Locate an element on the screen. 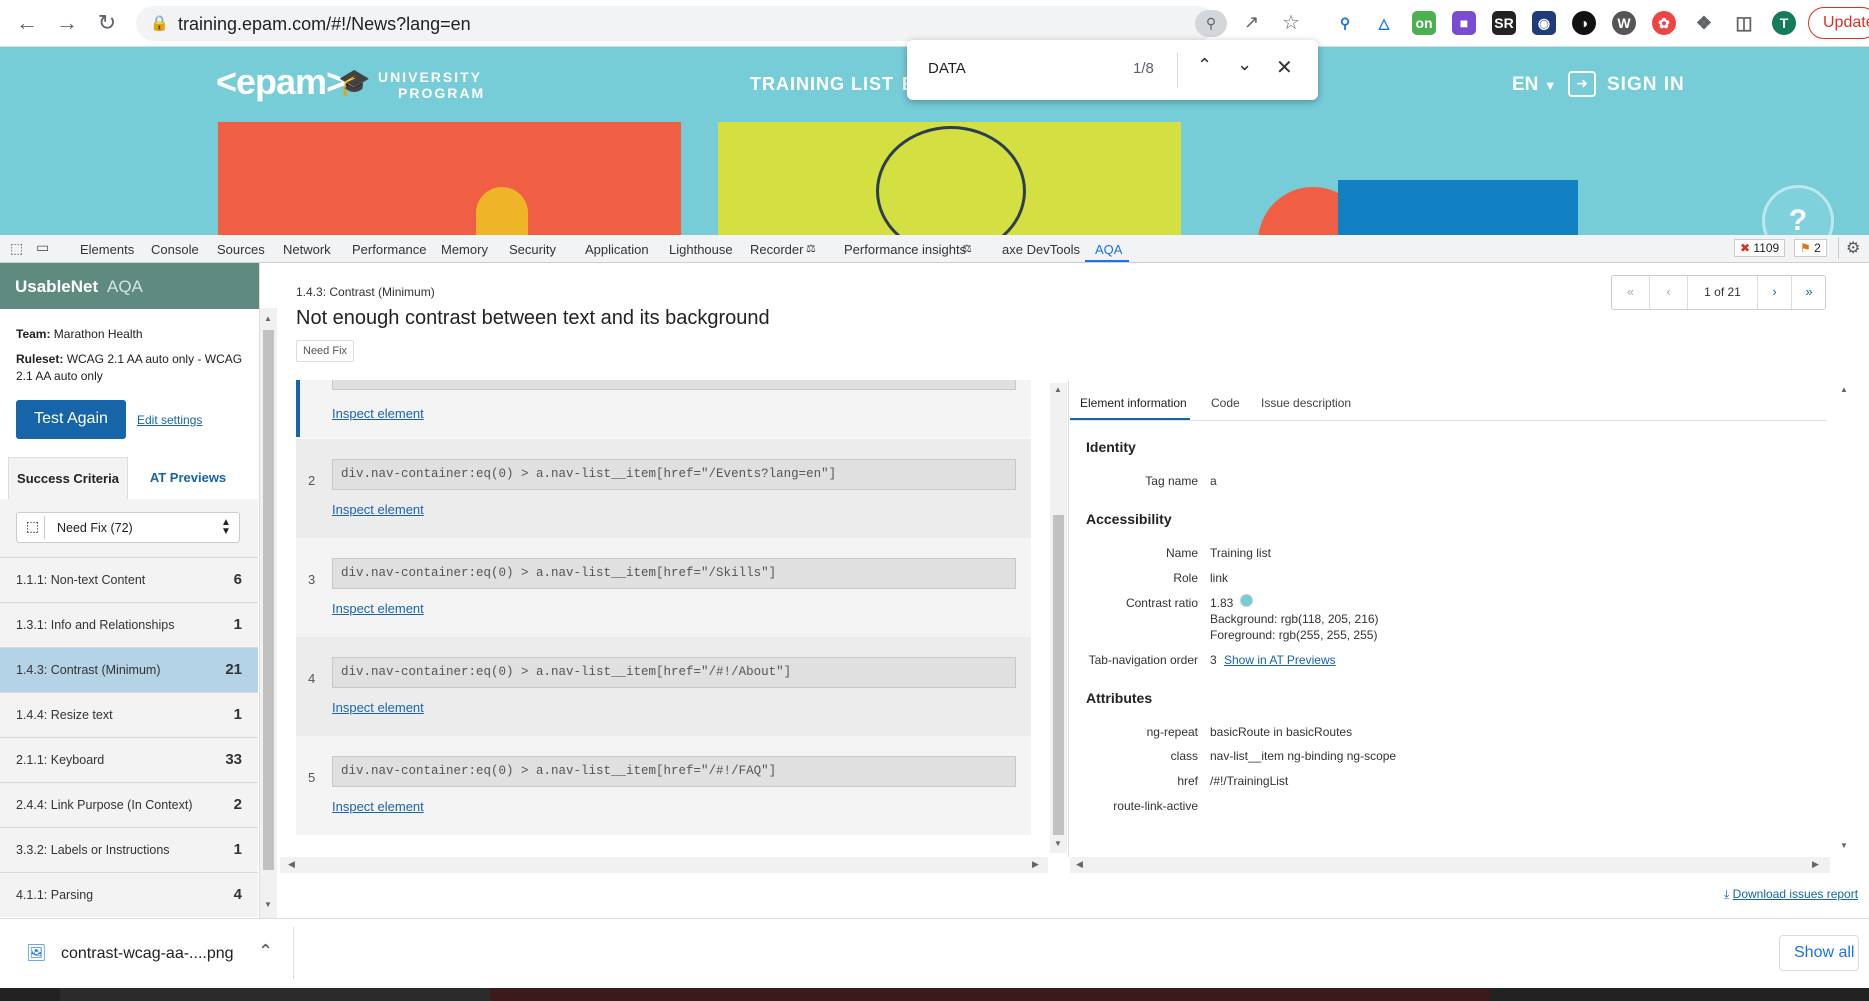 The height and width of the screenshot is (1001, 1869). sidebar-scrollbar: ▲ ▼ is located at coordinates (268, 613).